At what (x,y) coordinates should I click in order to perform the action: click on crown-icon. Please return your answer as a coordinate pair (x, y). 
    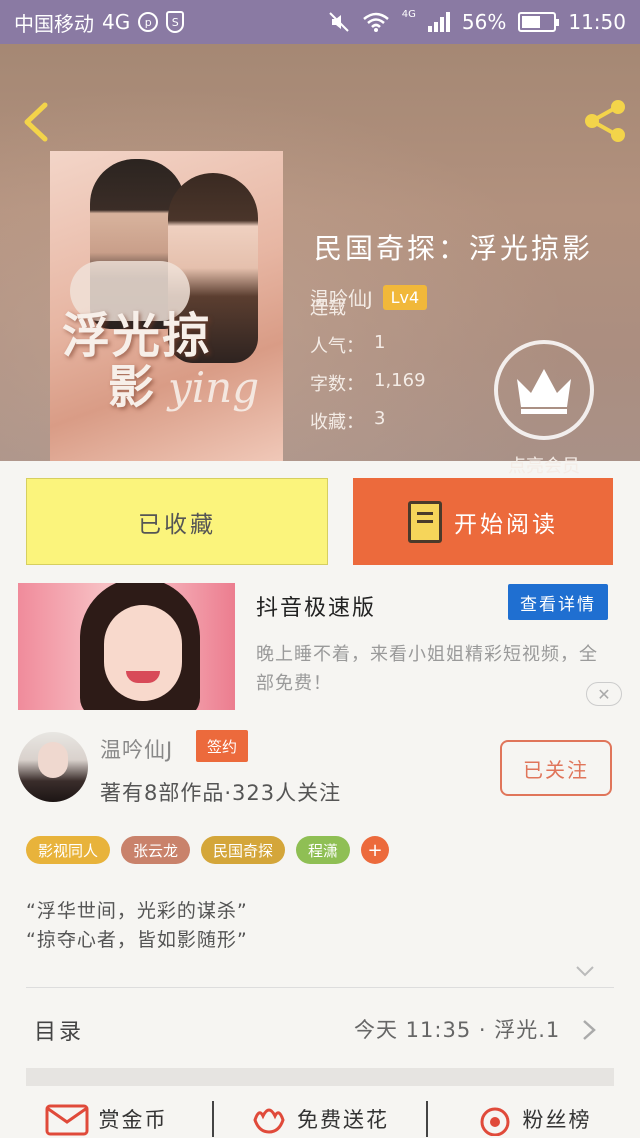
    Looking at the image, I should click on (544, 391).